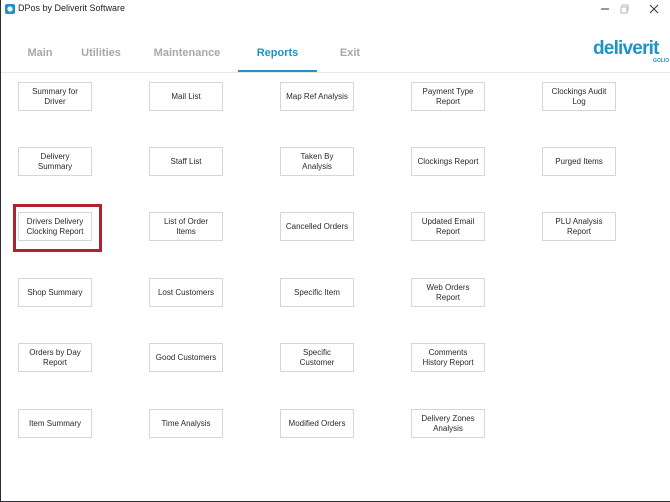  I want to click on report-taken-by-analysis: Taken By Analysis, so click(317, 161).